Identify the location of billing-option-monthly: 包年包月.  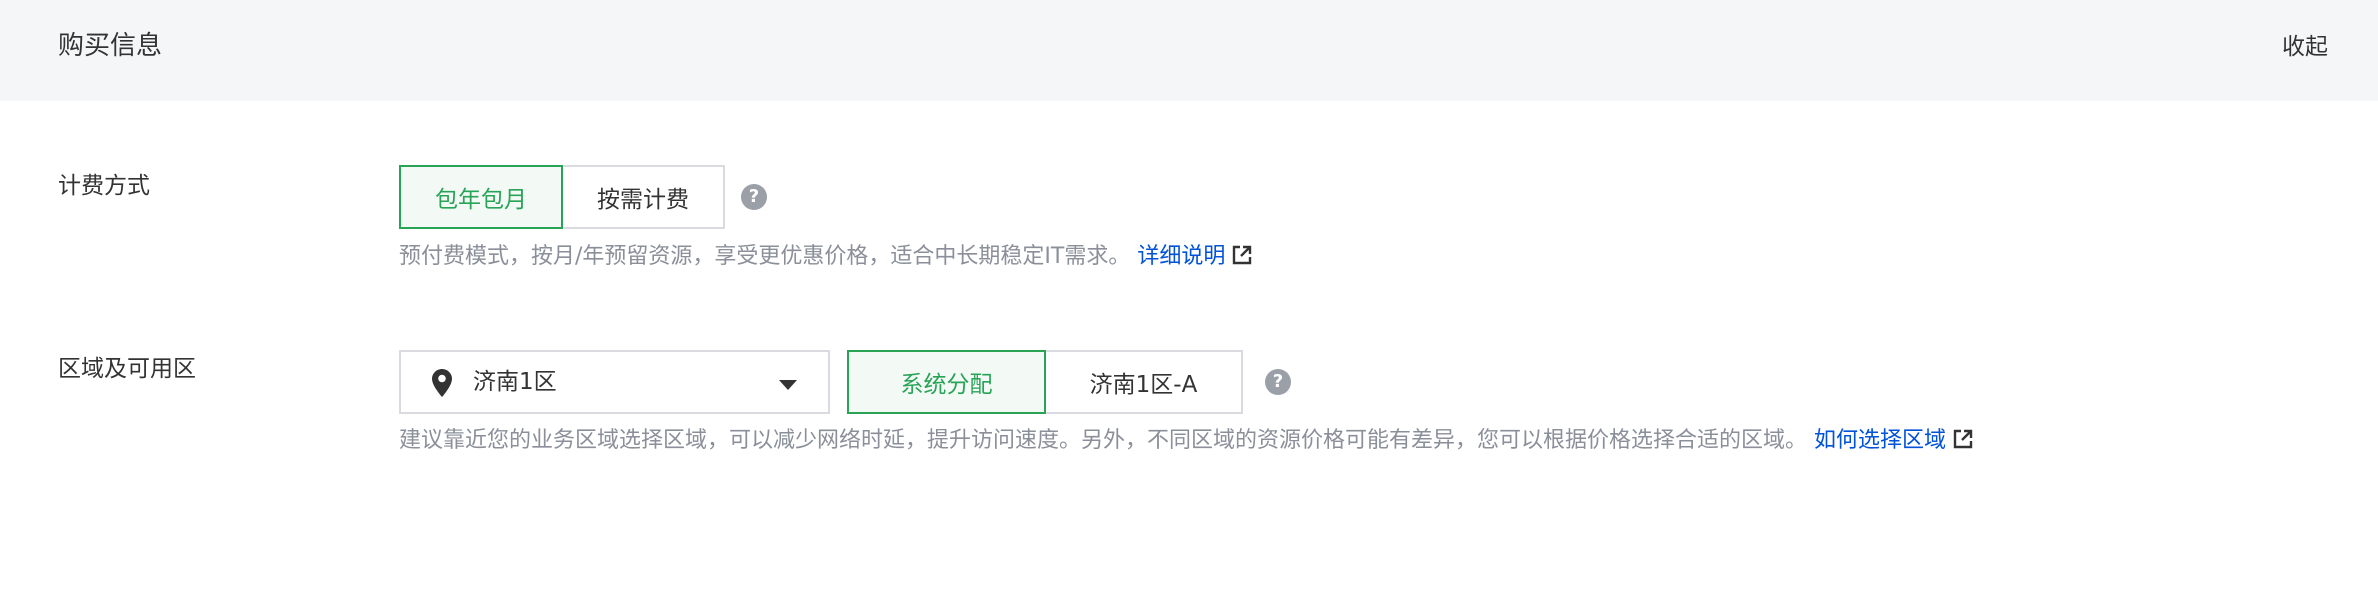
(481, 197).